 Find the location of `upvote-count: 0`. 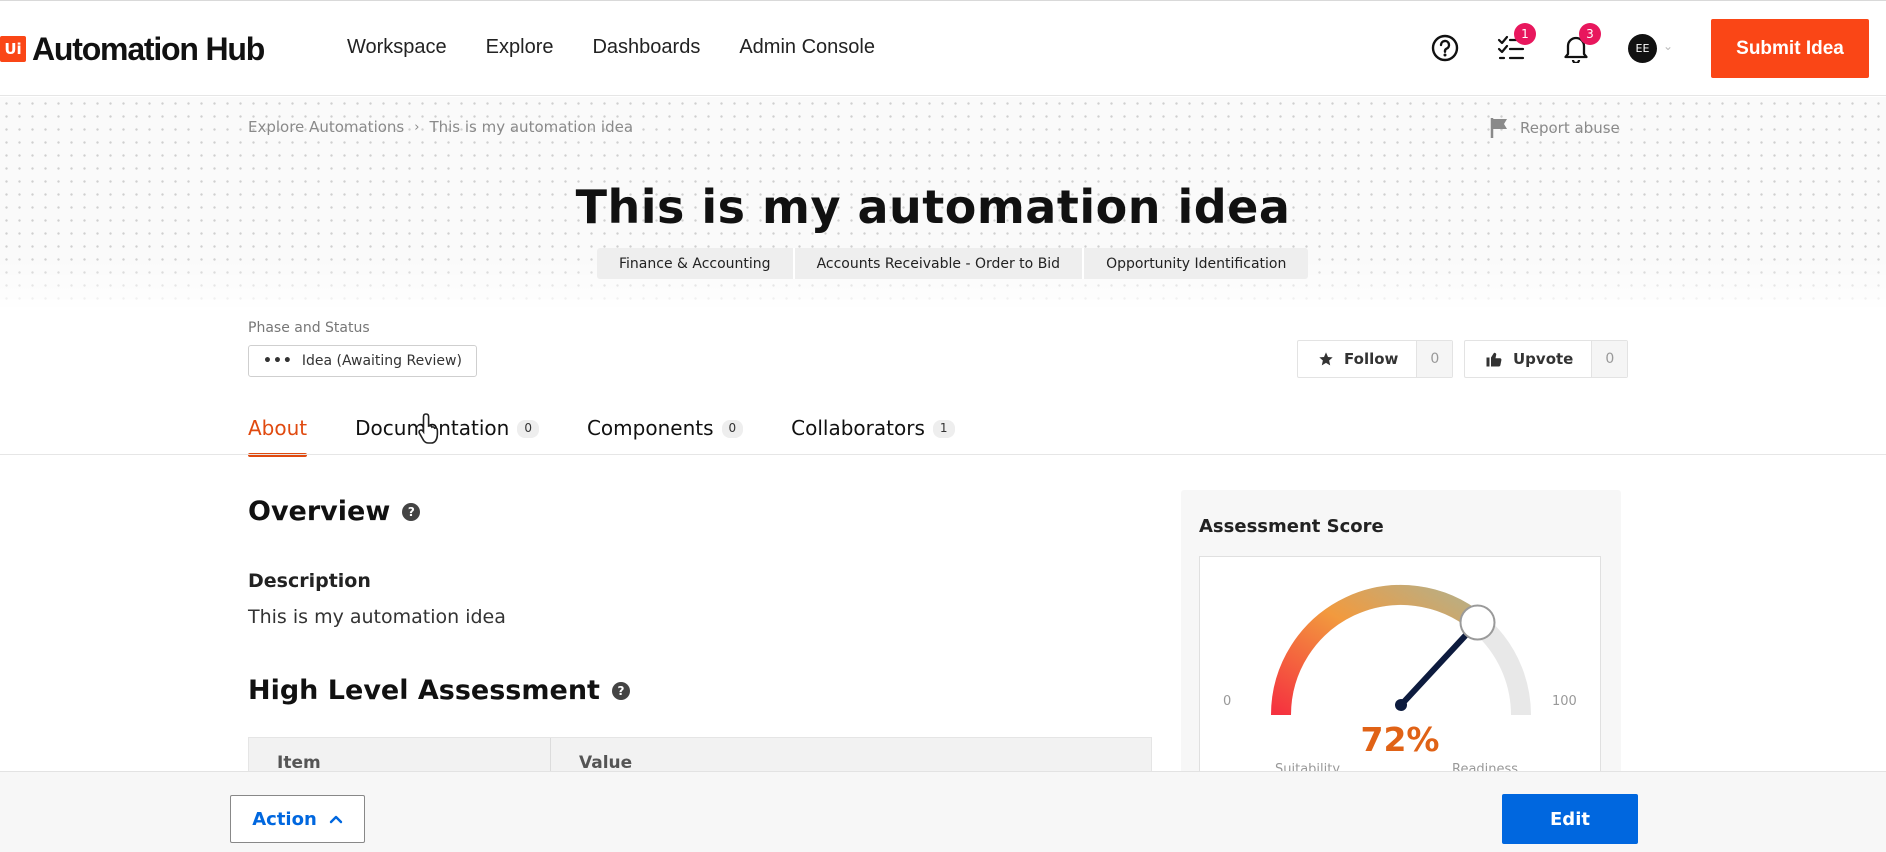

upvote-count: 0 is located at coordinates (1609, 359).